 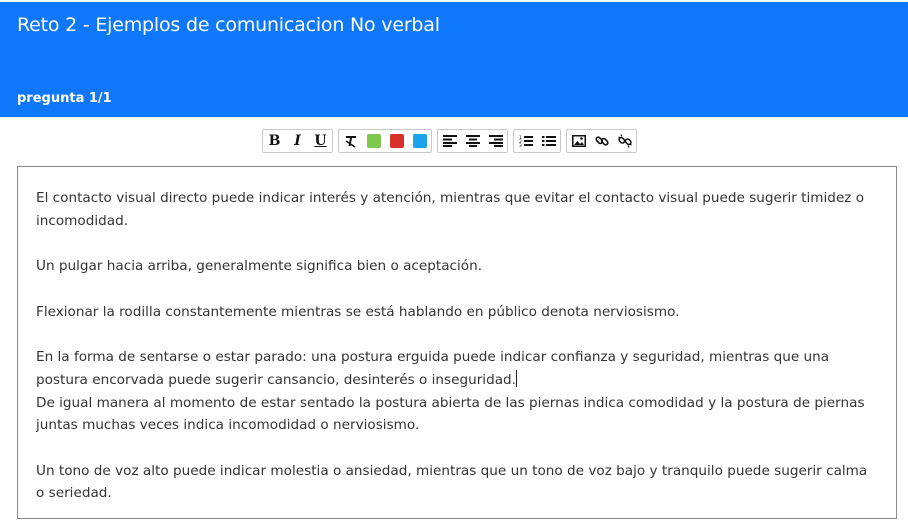 I want to click on align-center-button, so click(x=472, y=141).